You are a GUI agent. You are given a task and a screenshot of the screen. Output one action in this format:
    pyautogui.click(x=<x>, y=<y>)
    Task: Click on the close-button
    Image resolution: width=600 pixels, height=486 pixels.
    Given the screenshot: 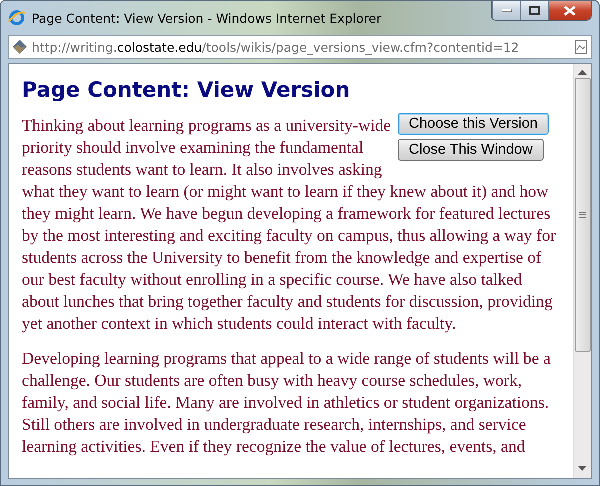 What is the action you would take?
    pyautogui.click(x=569, y=10)
    